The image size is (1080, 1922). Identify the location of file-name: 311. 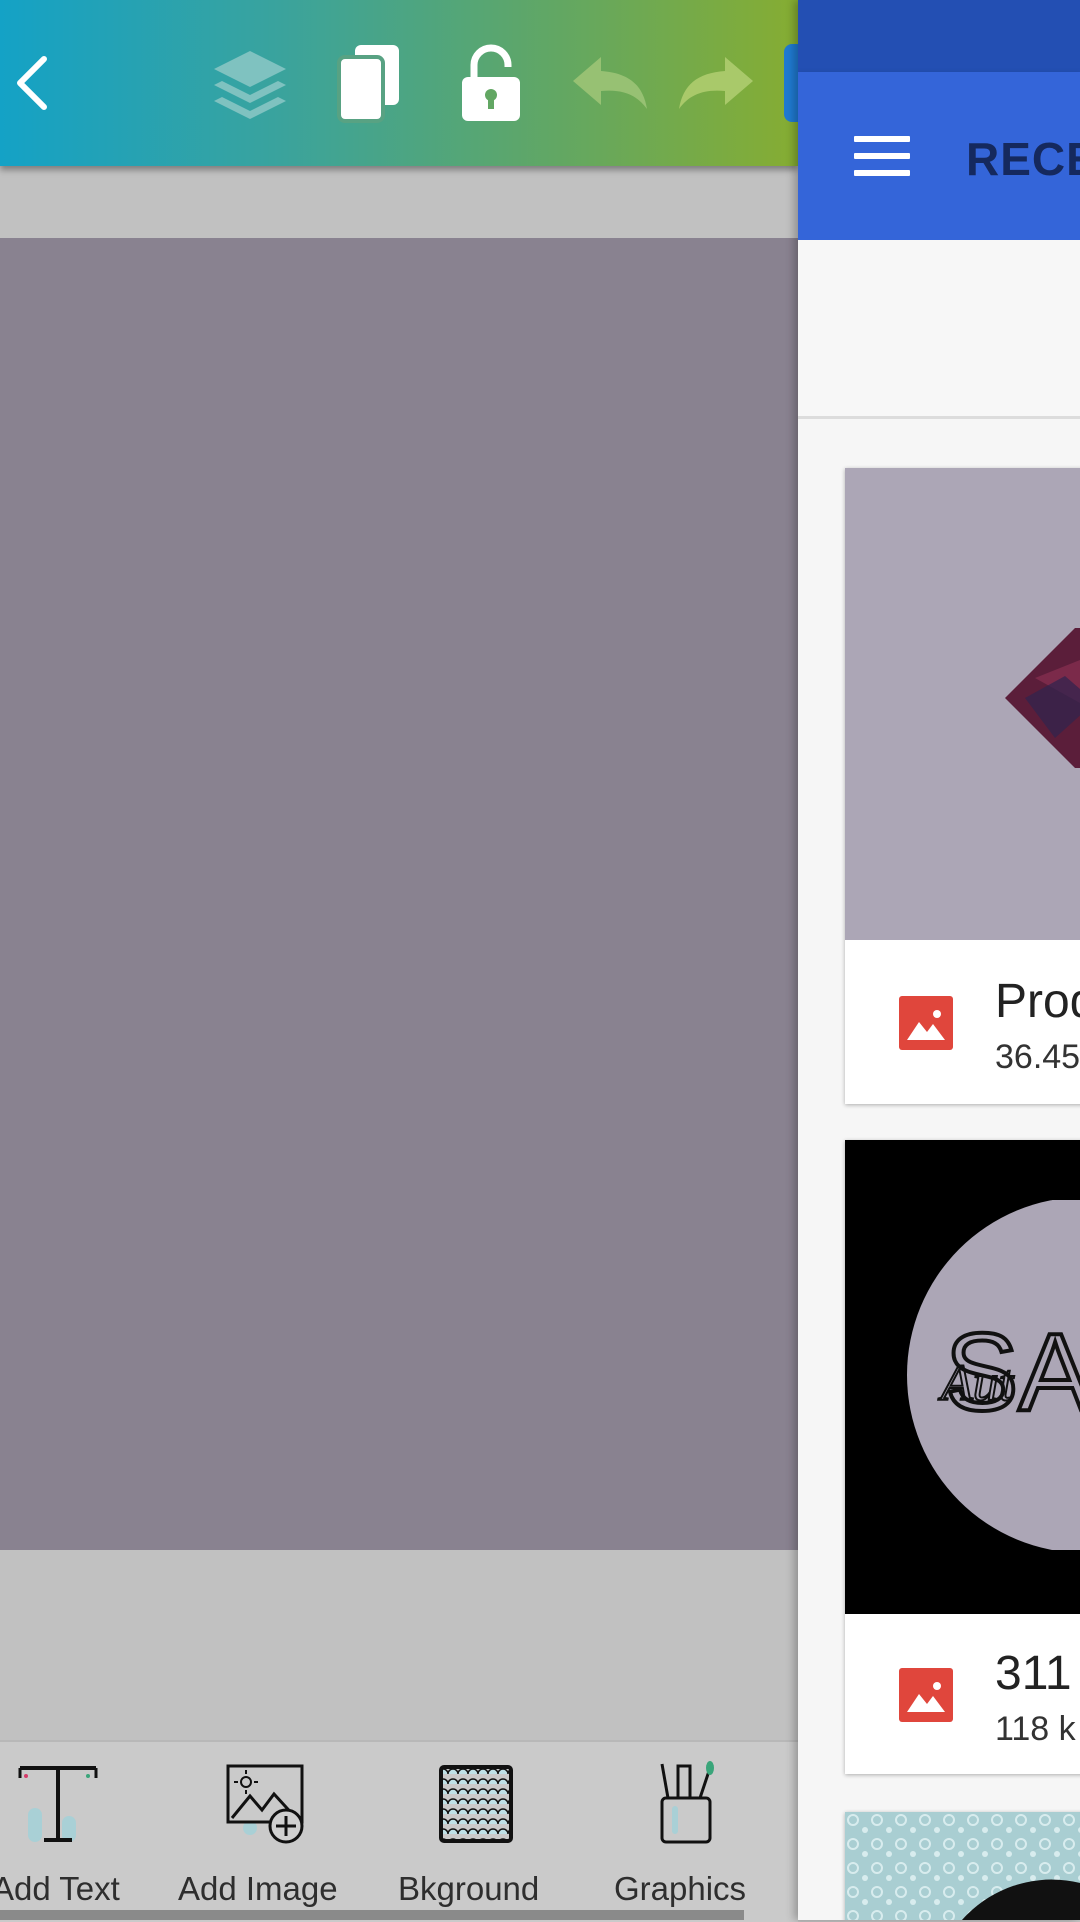
(1033, 1673).